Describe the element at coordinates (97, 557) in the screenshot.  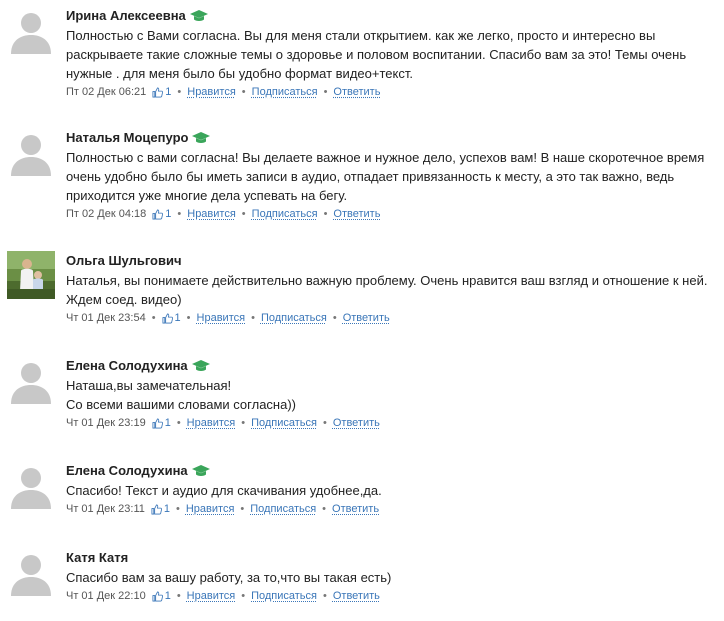
I see `comment-author: Катя Катя` at that location.